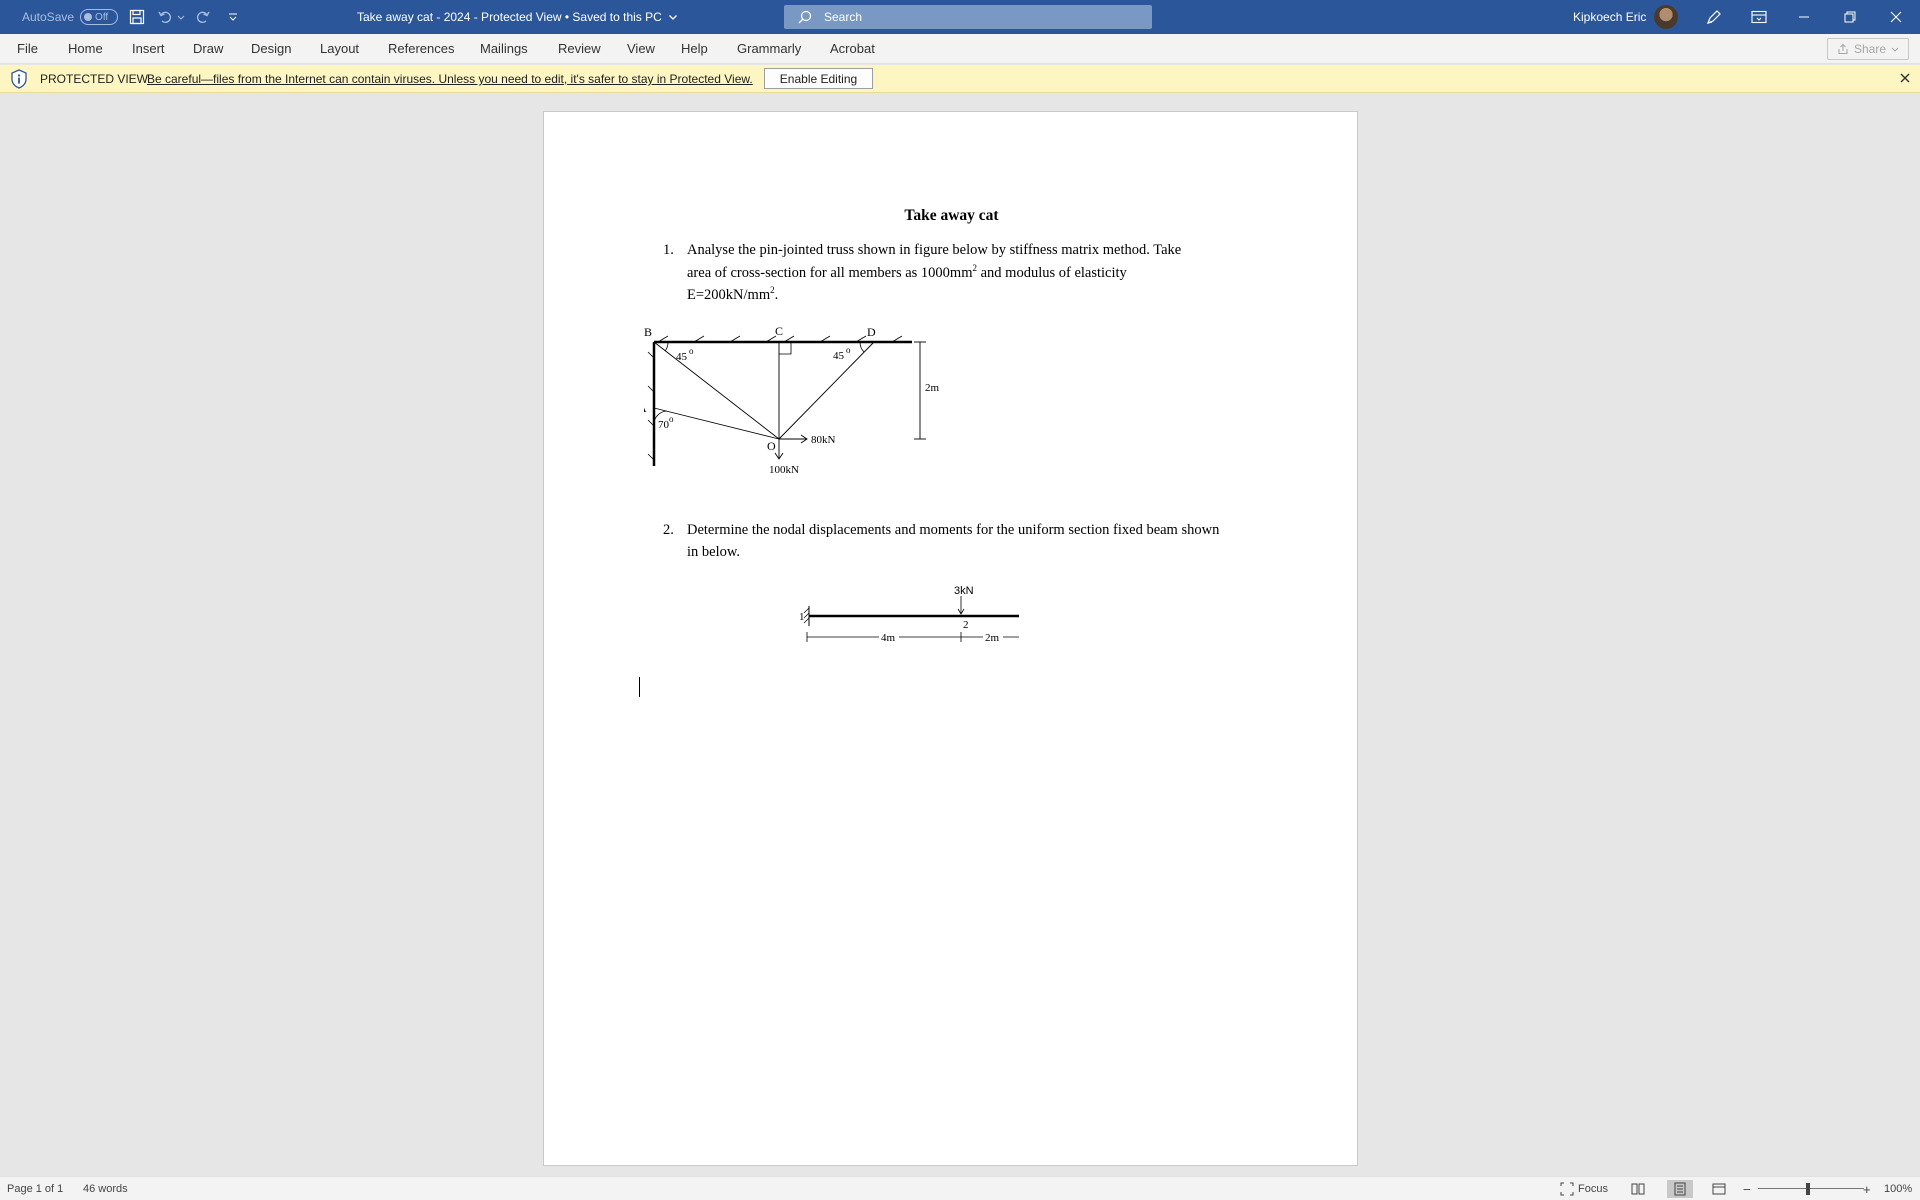  I want to click on question-1-line-3: E=200kN/mm2., so click(732, 294).